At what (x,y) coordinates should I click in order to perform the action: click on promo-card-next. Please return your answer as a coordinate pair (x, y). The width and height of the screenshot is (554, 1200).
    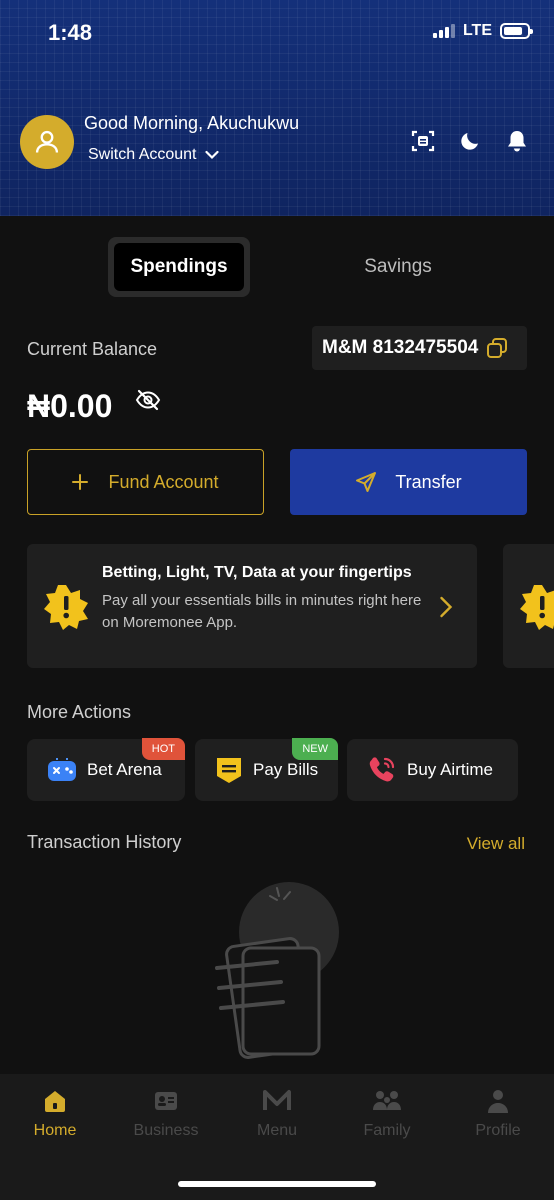
    Looking at the image, I should click on (528, 606).